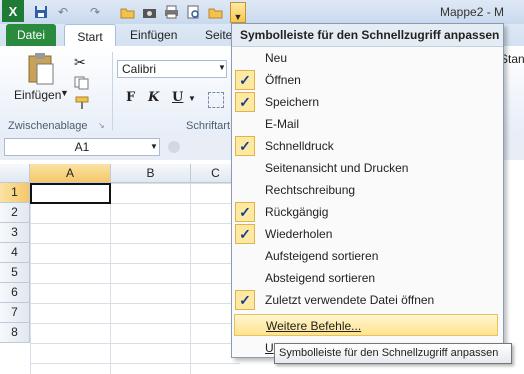  Describe the element at coordinates (154, 146) in the screenshot. I see `name-box-dropdown-icon: ▼` at that location.